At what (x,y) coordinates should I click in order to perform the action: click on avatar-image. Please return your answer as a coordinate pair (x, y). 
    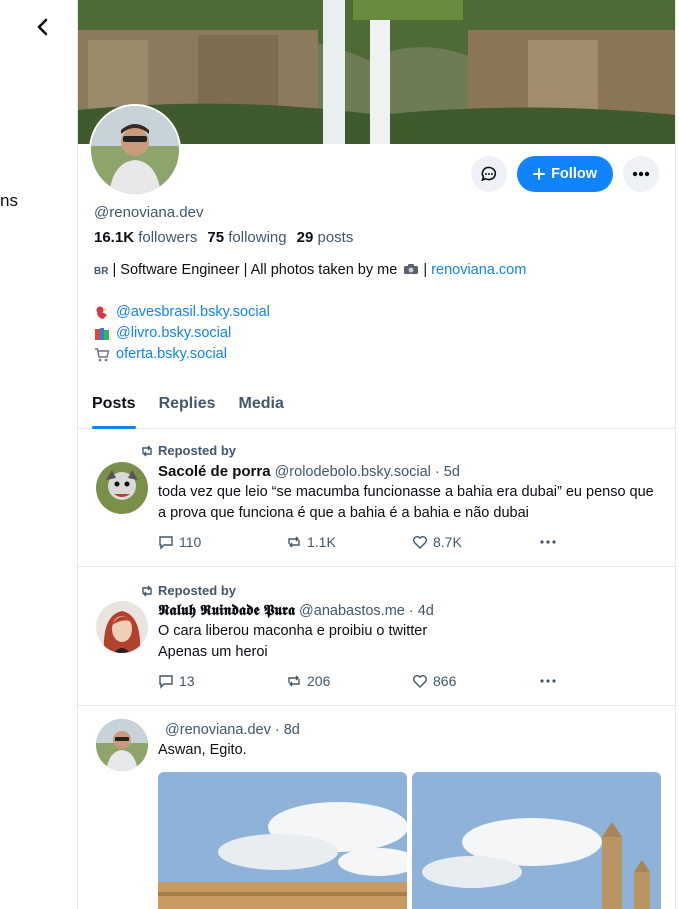
    Looking at the image, I should click on (135, 150).